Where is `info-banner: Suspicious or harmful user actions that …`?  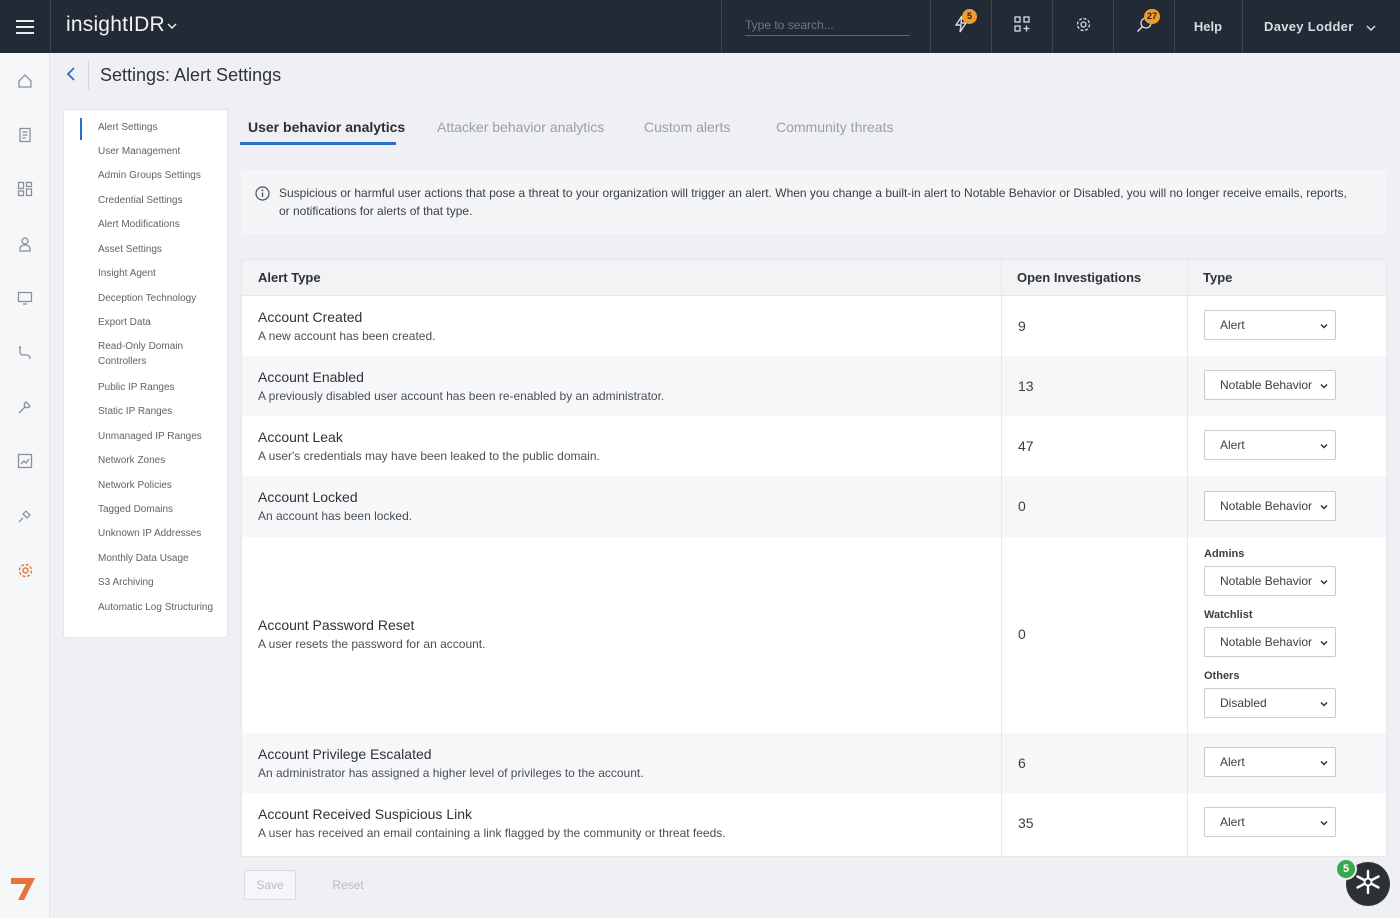
info-banner: Suspicious or harmful user actions that … is located at coordinates (814, 202).